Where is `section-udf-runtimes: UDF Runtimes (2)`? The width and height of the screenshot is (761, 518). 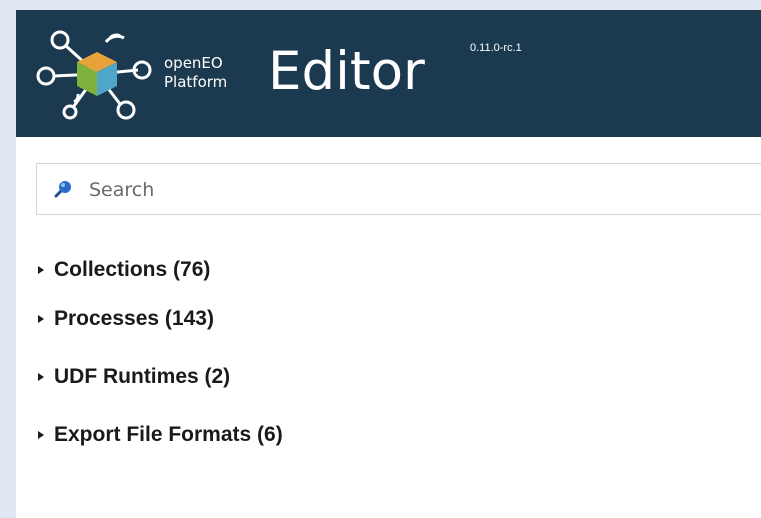
section-udf-runtimes: UDF Runtimes (2) is located at coordinates (160, 377).